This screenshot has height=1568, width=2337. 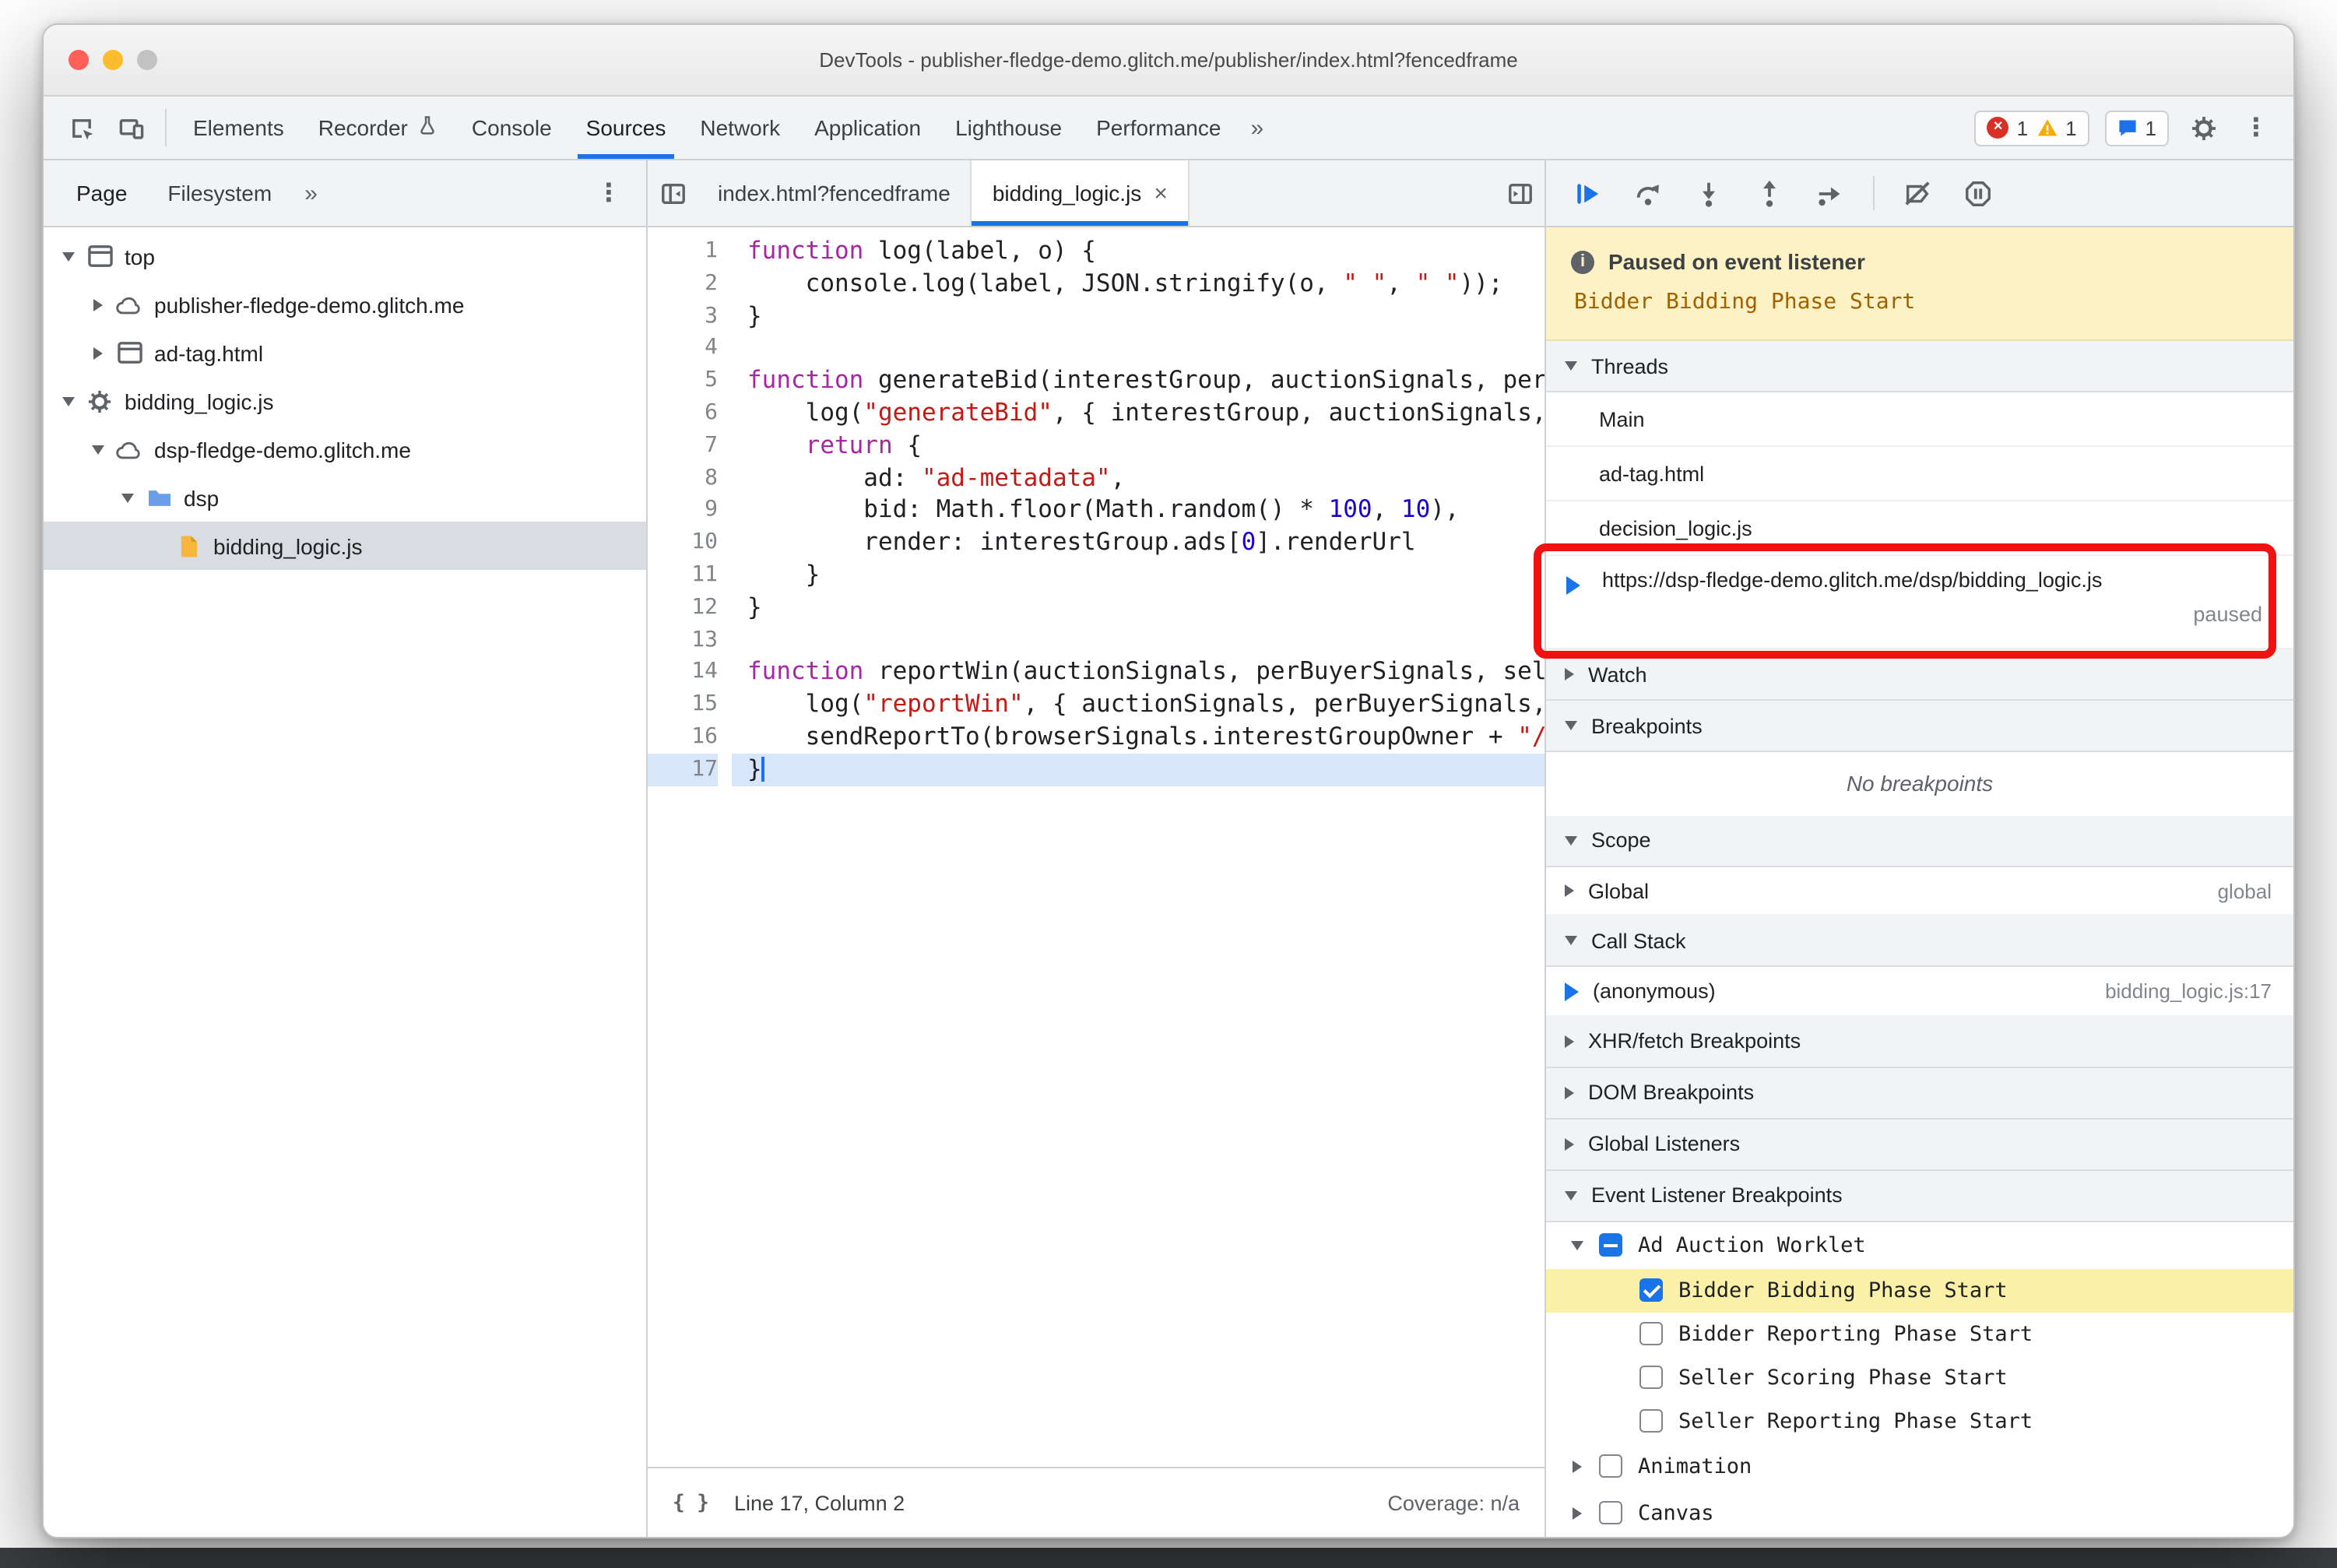 I want to click on messages-counter: 1, so click(x=2136, y=128).